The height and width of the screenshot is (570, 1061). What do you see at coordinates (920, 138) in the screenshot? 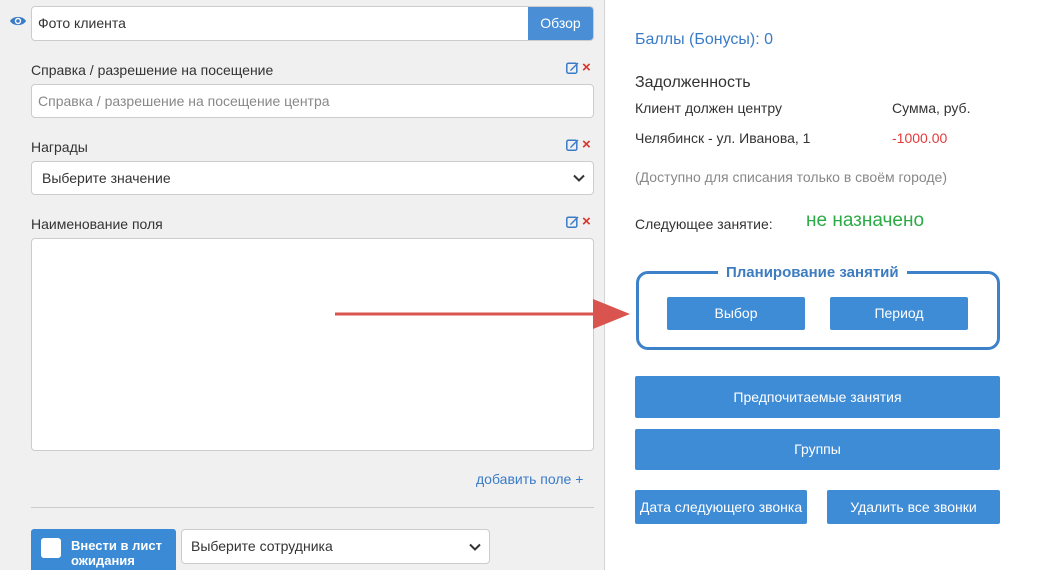
I see `debt-row-amount: -1000.00` at bounding box center [920, 138].